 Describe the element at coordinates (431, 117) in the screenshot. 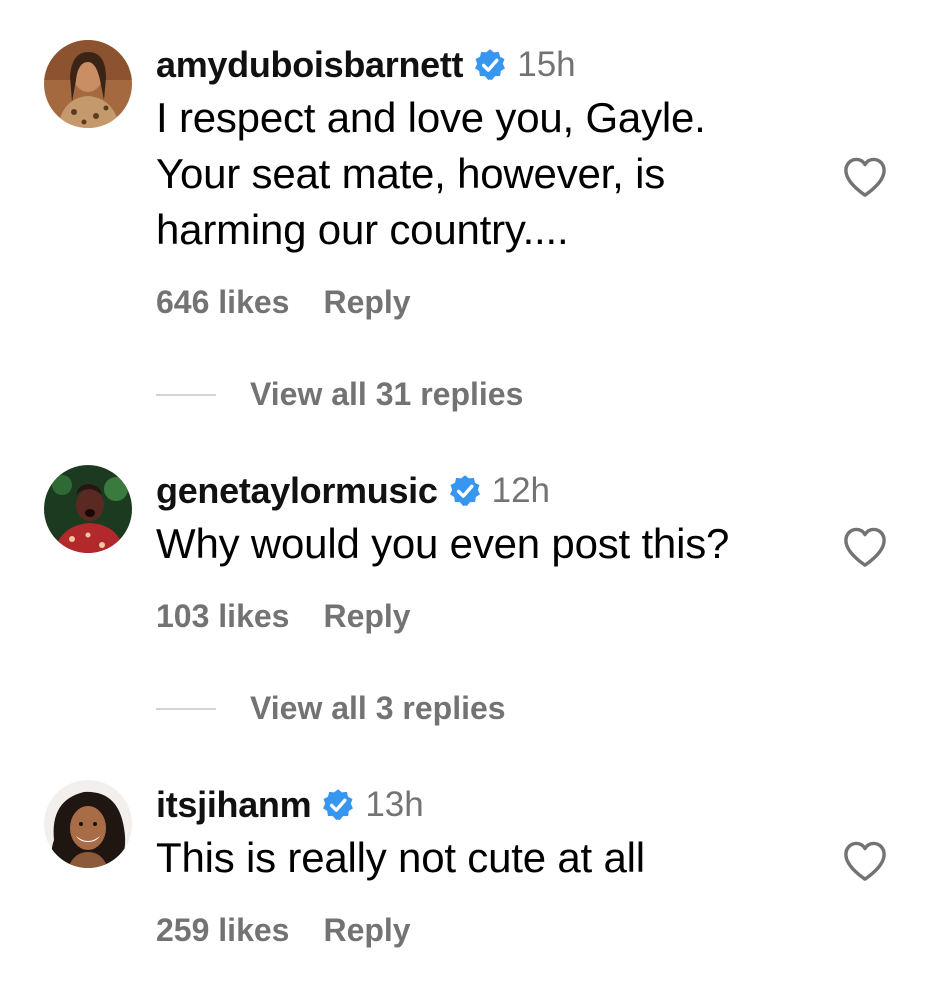

I see `comment-text-line: I respect and love you, Gayle.` at that location.